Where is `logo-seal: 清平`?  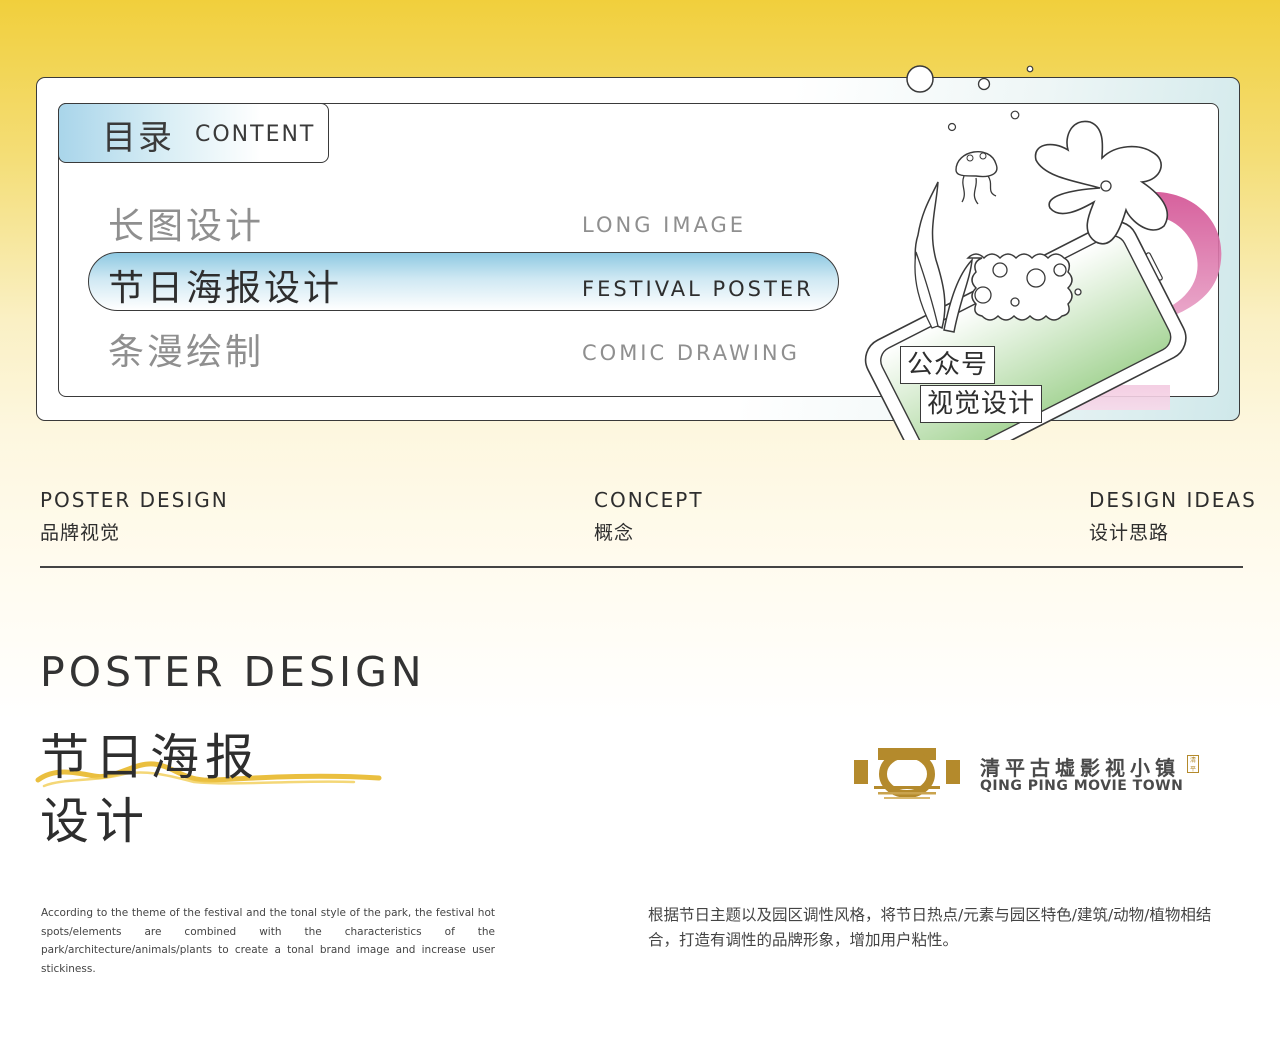 logo-seal: 清平 is located at coordinates (1193, 764).